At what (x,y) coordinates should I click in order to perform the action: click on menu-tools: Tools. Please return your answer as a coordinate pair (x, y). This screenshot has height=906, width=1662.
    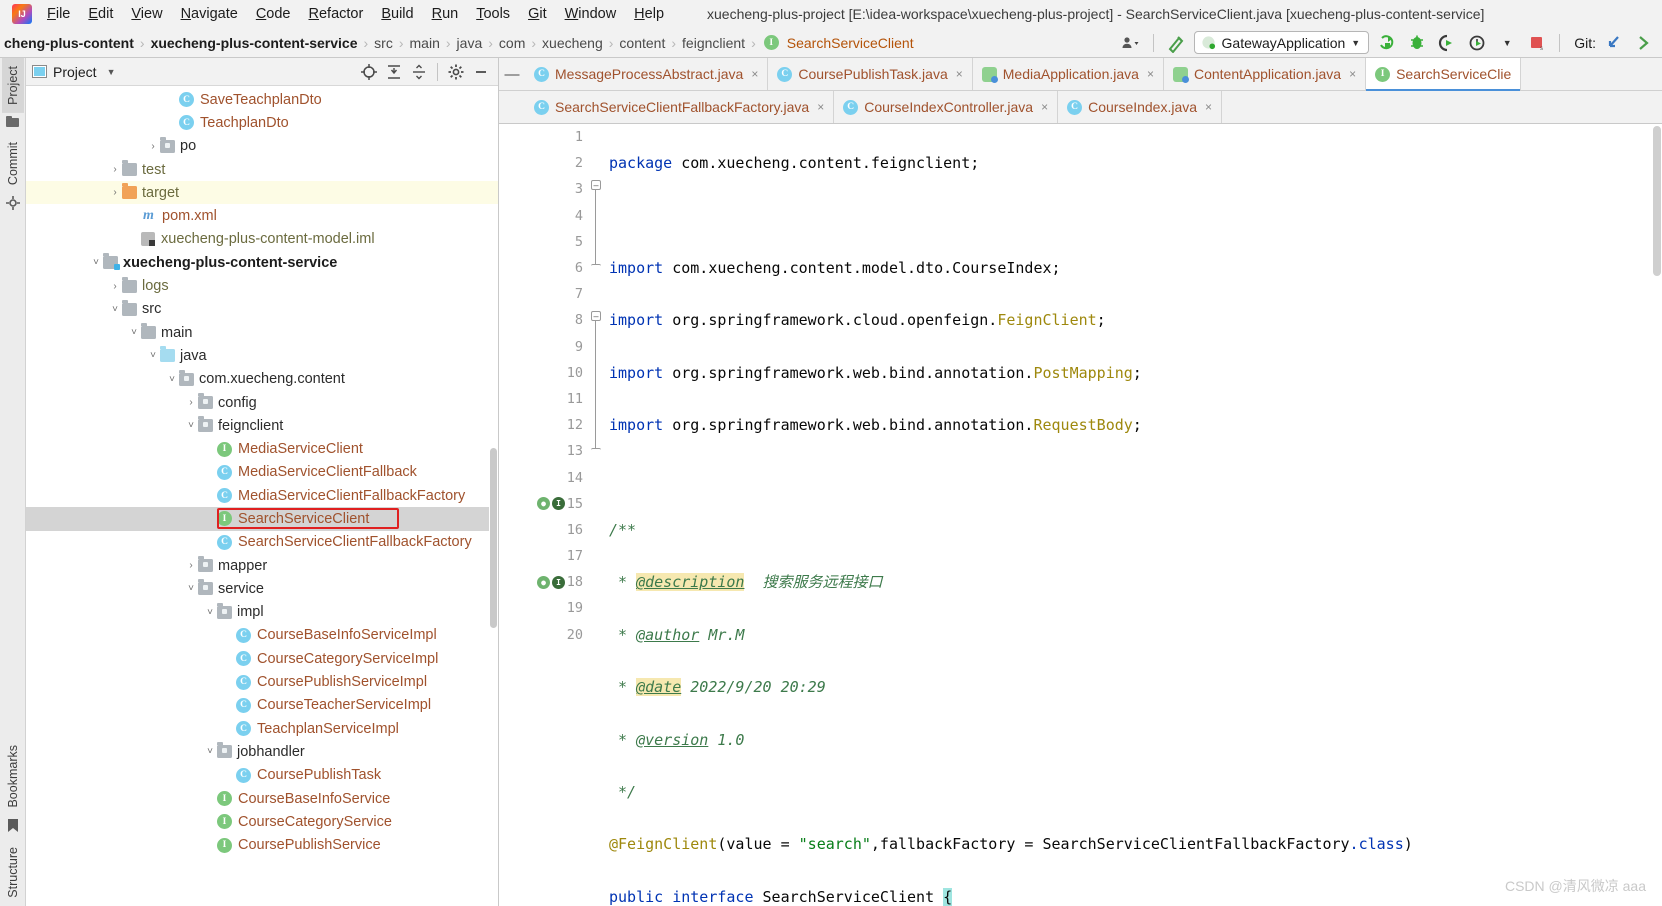
    Looking at the image, I should click on (493, 14).